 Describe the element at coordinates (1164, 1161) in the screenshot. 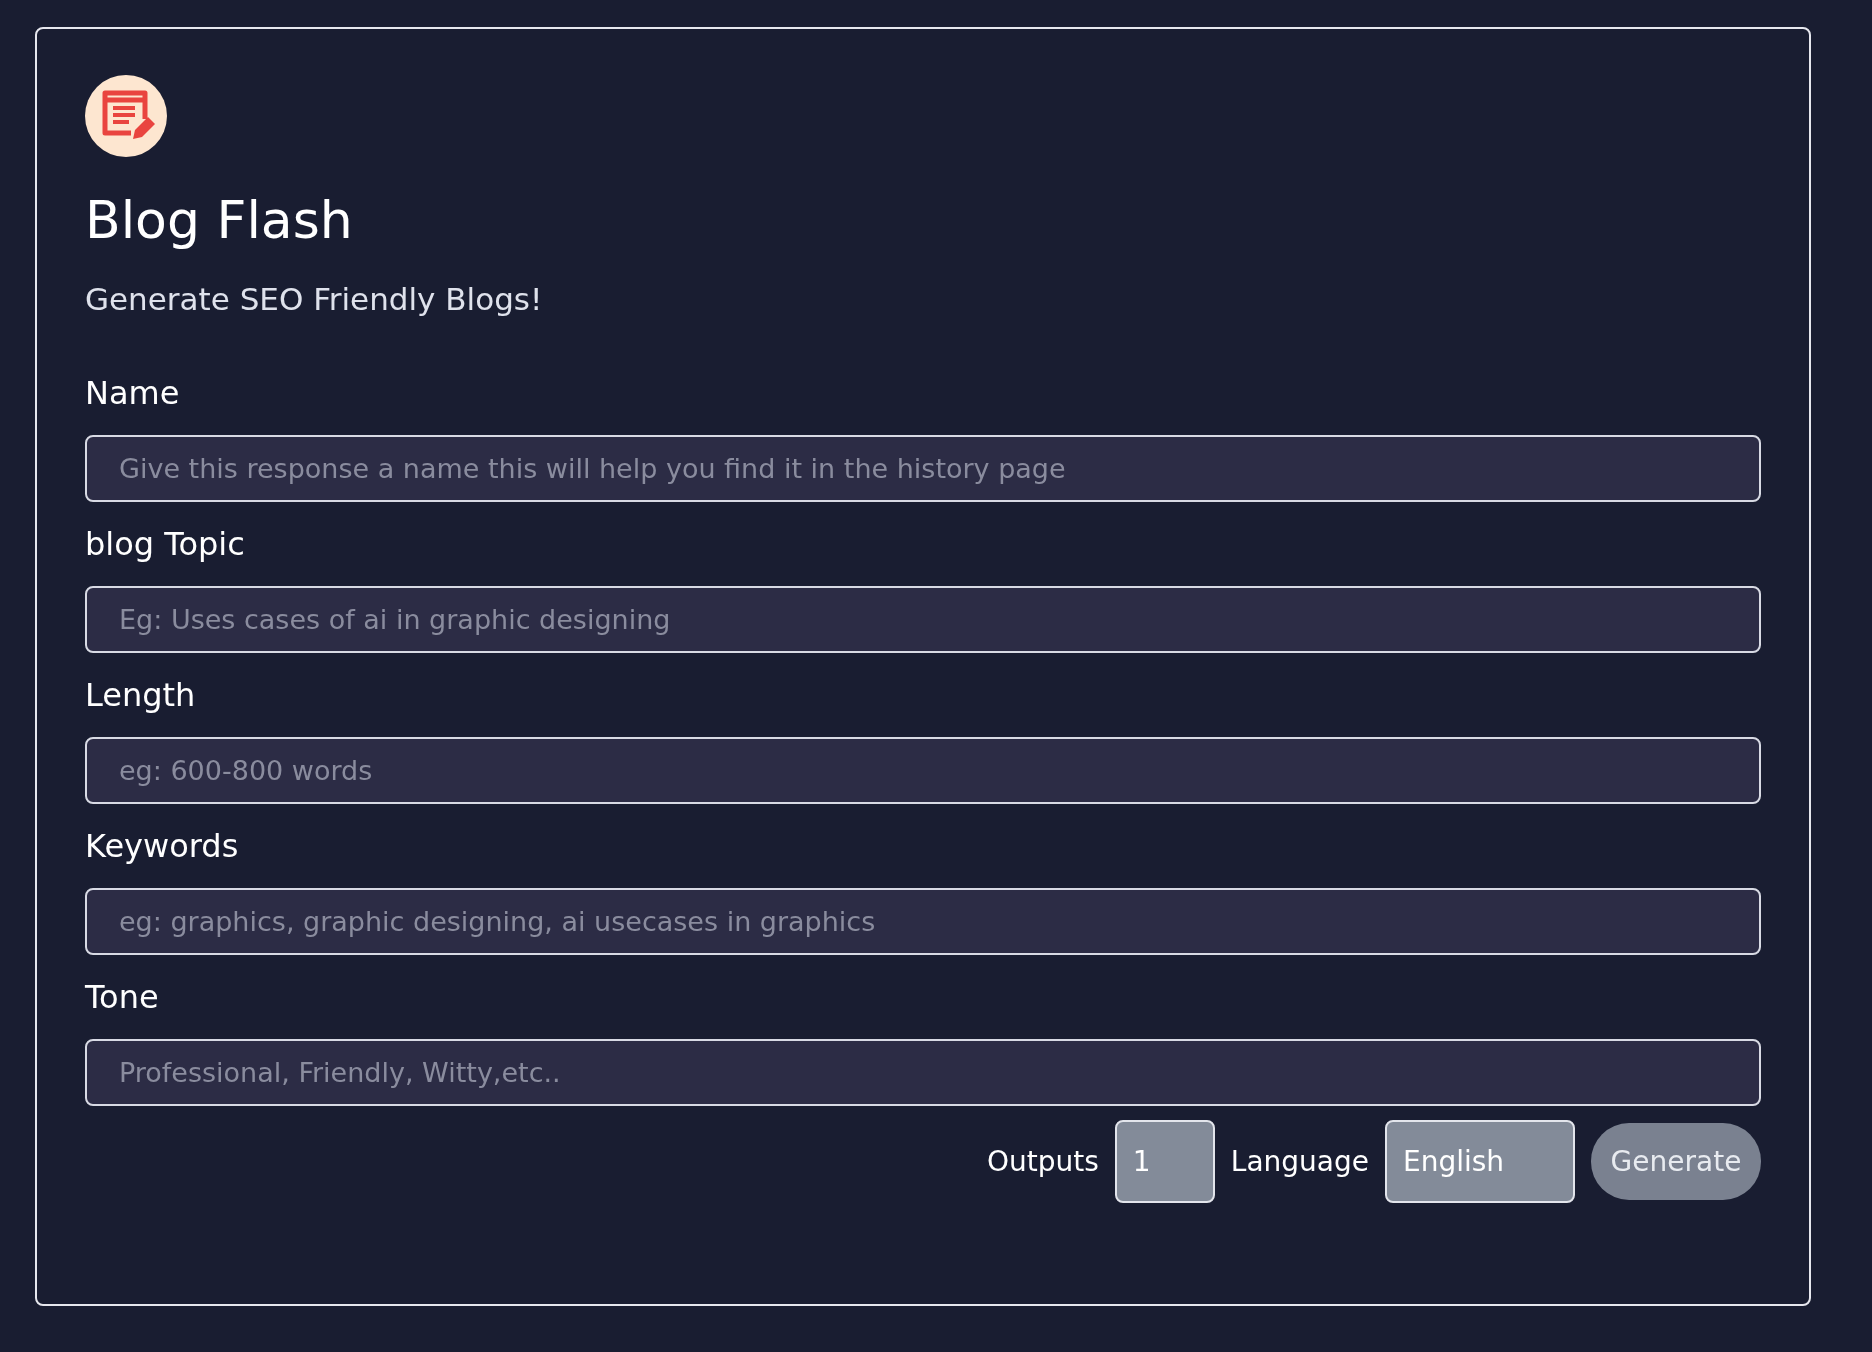

I see `outputs-field: 1` at that location.